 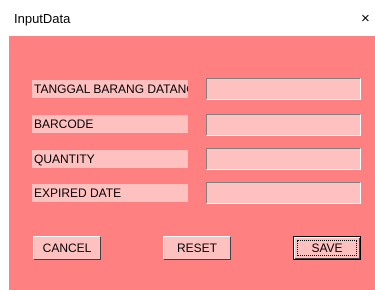 What do you see at coordinates (110, 159) in the screenshot?
I see `quantity-label: QUANTITY` at bounding box center [110, 159].